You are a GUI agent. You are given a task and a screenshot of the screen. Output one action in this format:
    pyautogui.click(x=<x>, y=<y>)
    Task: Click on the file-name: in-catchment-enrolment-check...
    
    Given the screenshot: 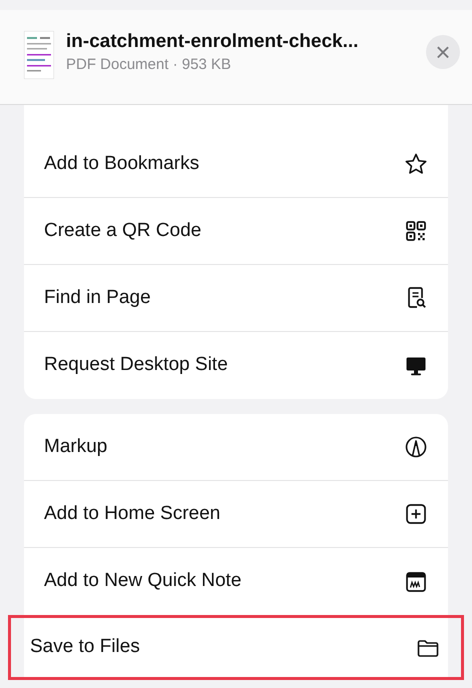 What is the action you would take?
    pyautogui.click(x=213, y=42)
    